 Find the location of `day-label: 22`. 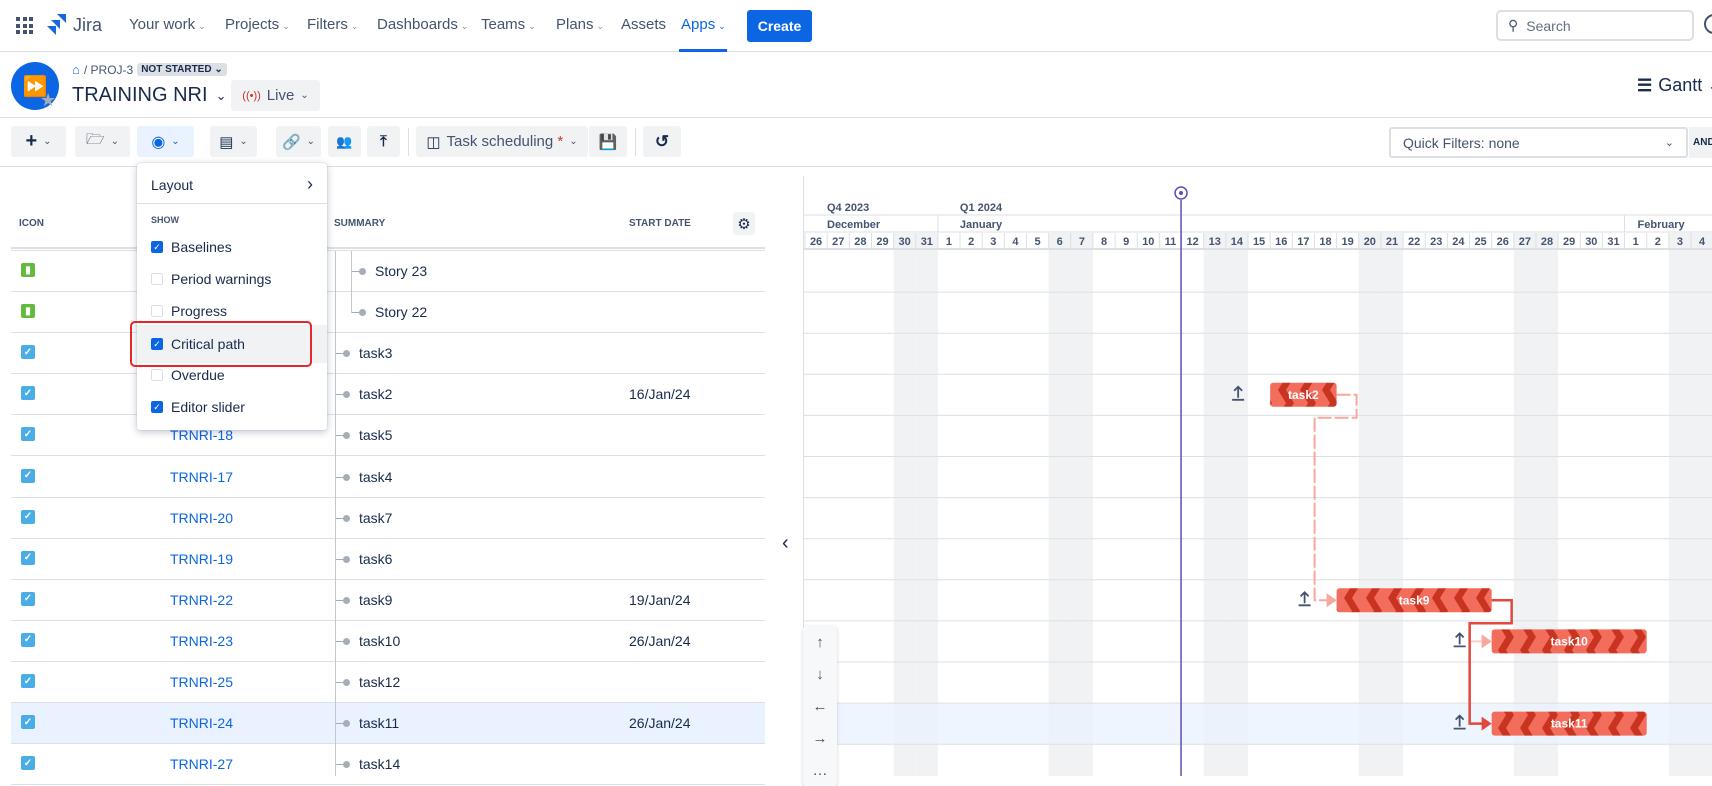

day-label: 22 is located at coordinates (1414, 242).